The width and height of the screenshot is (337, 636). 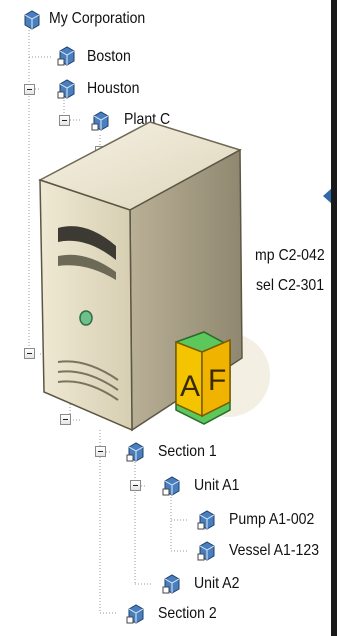 I want to click on window-edge, so click(x=334, y=318).